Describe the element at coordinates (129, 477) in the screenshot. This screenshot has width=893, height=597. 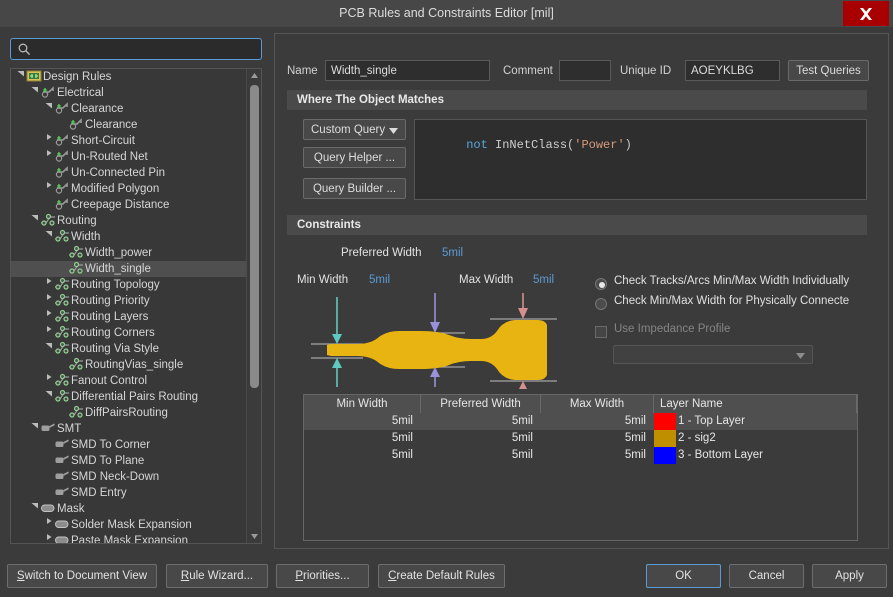
I see `tree-item-smd-neck-down: SMD Neck-Down` at that location.